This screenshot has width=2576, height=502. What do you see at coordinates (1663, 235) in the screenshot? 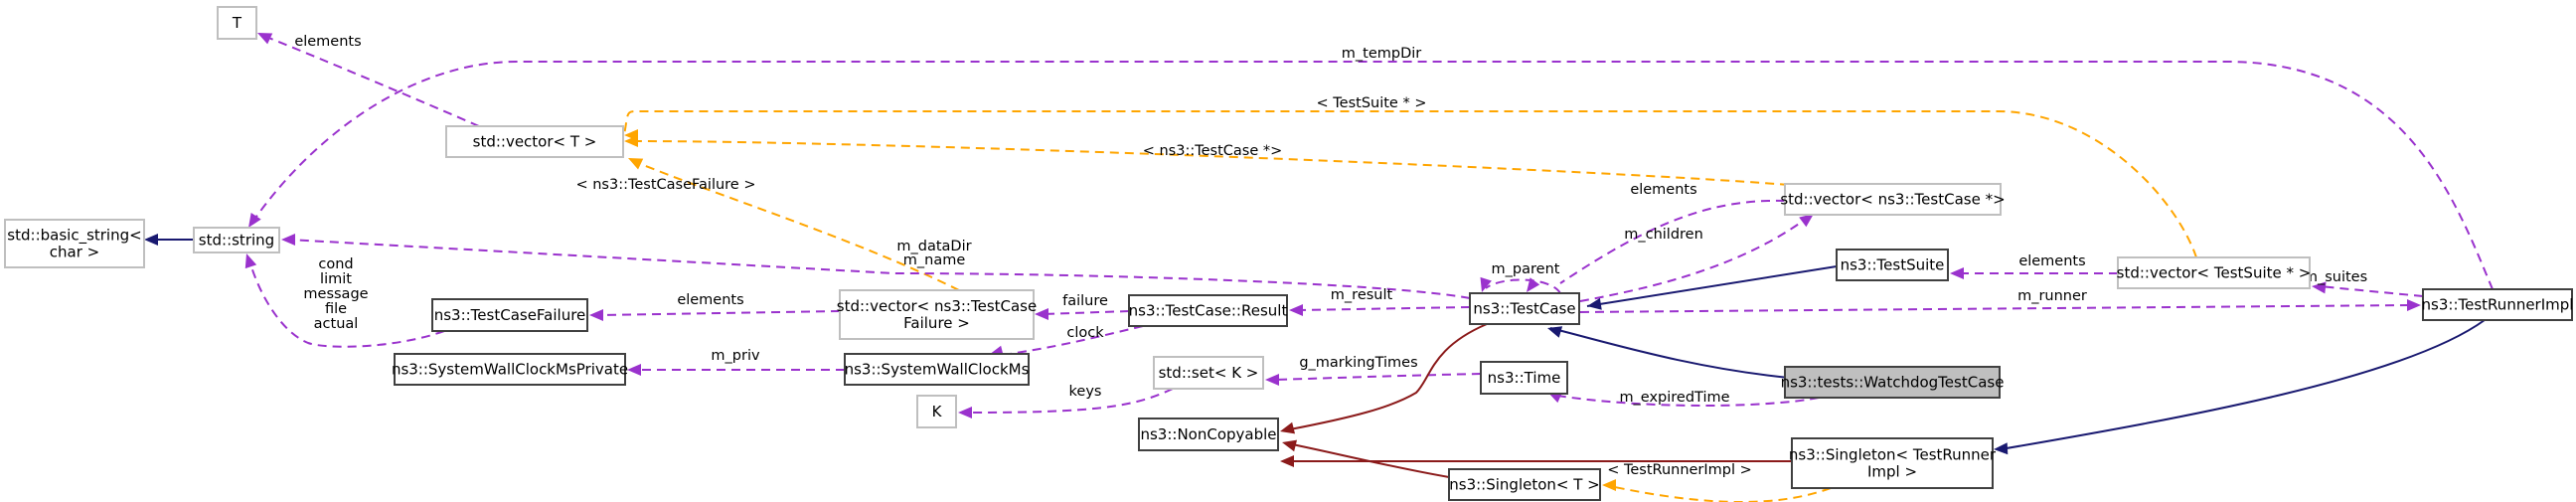
I see `edge-label: m_children` at bounding box center [1663, 235].